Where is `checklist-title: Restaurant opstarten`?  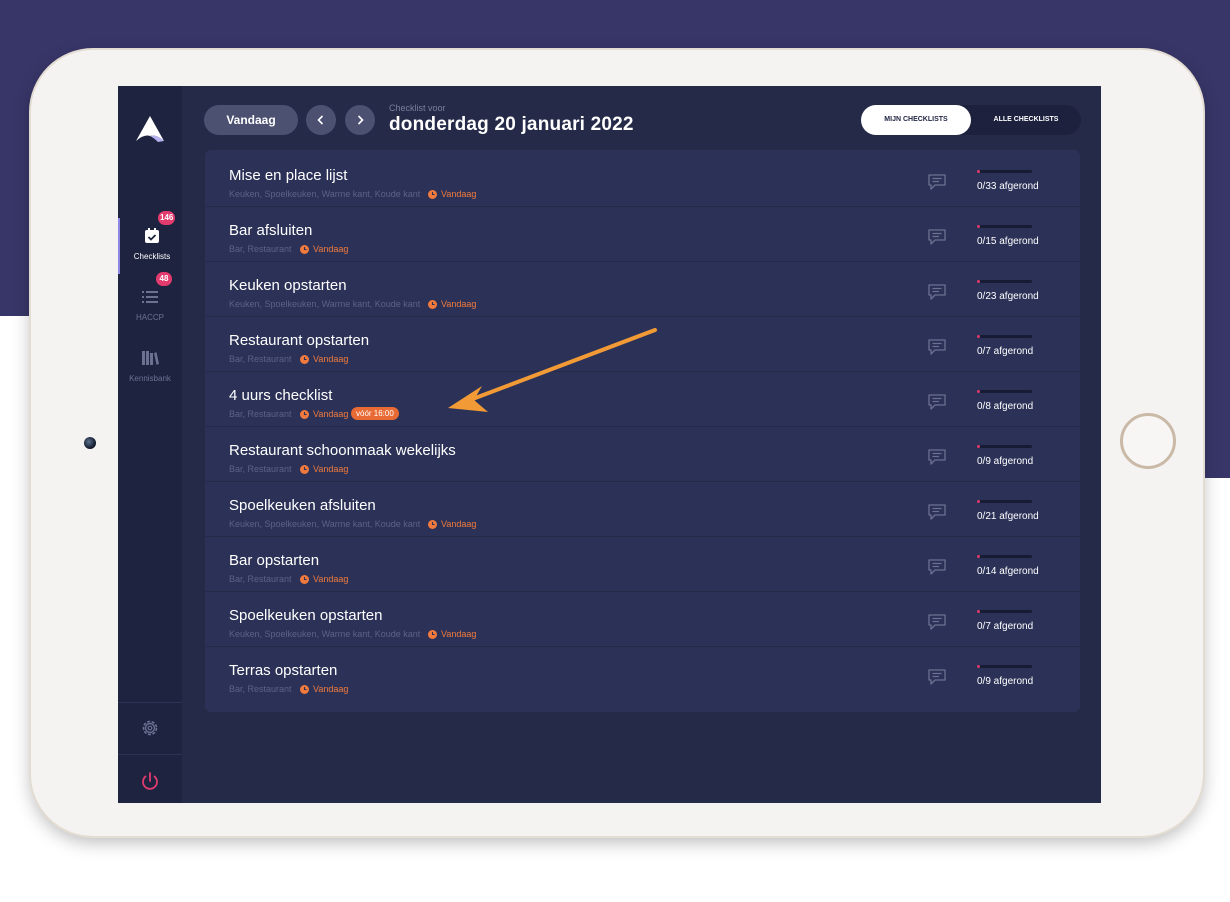 checklist-title: Restaurant opstarten is located at coordinates (299, 340).